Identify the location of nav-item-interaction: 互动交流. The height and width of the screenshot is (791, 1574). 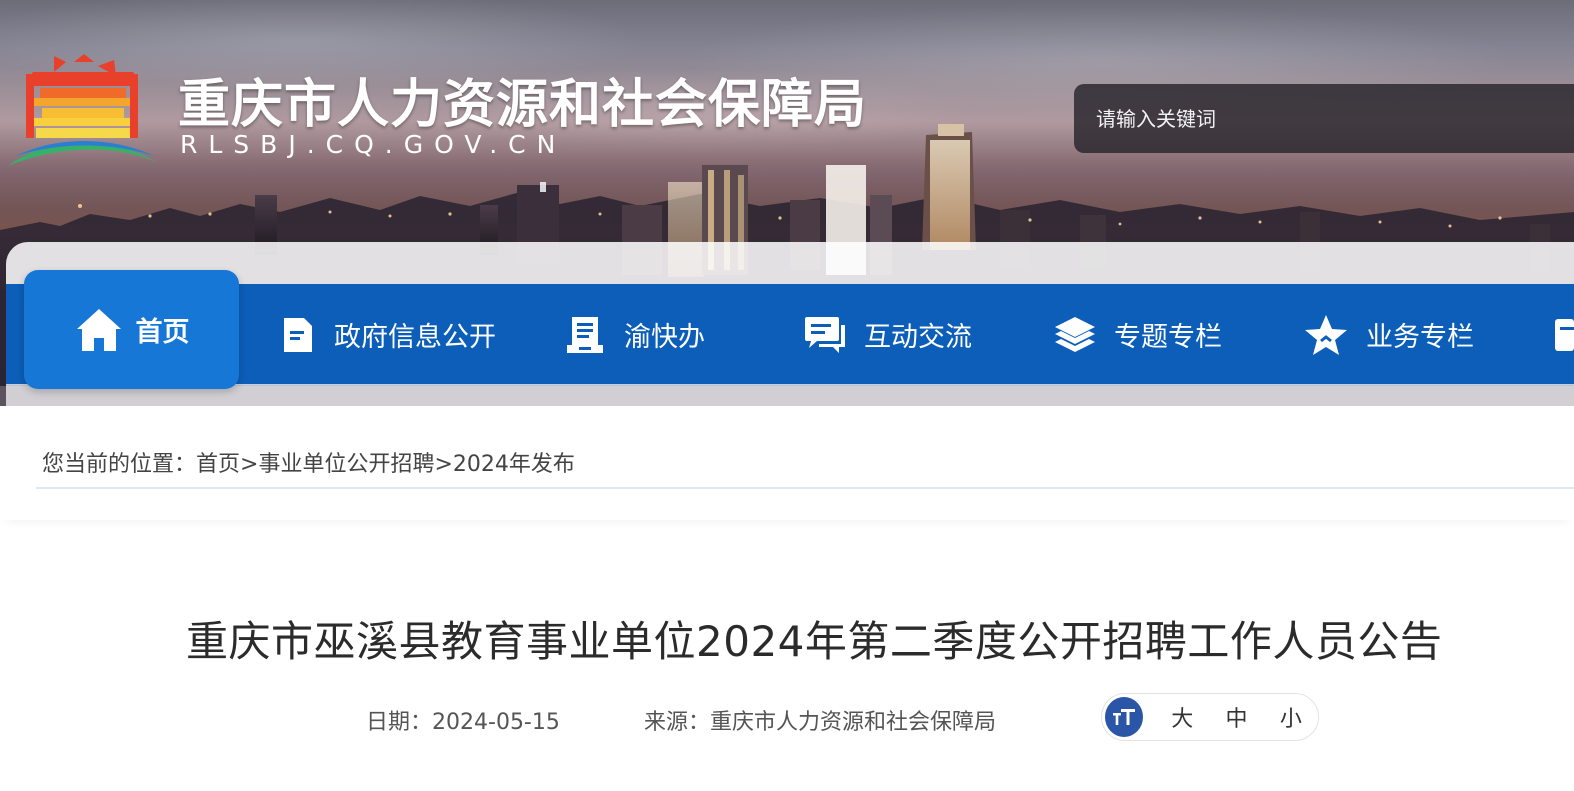
(887, 334).